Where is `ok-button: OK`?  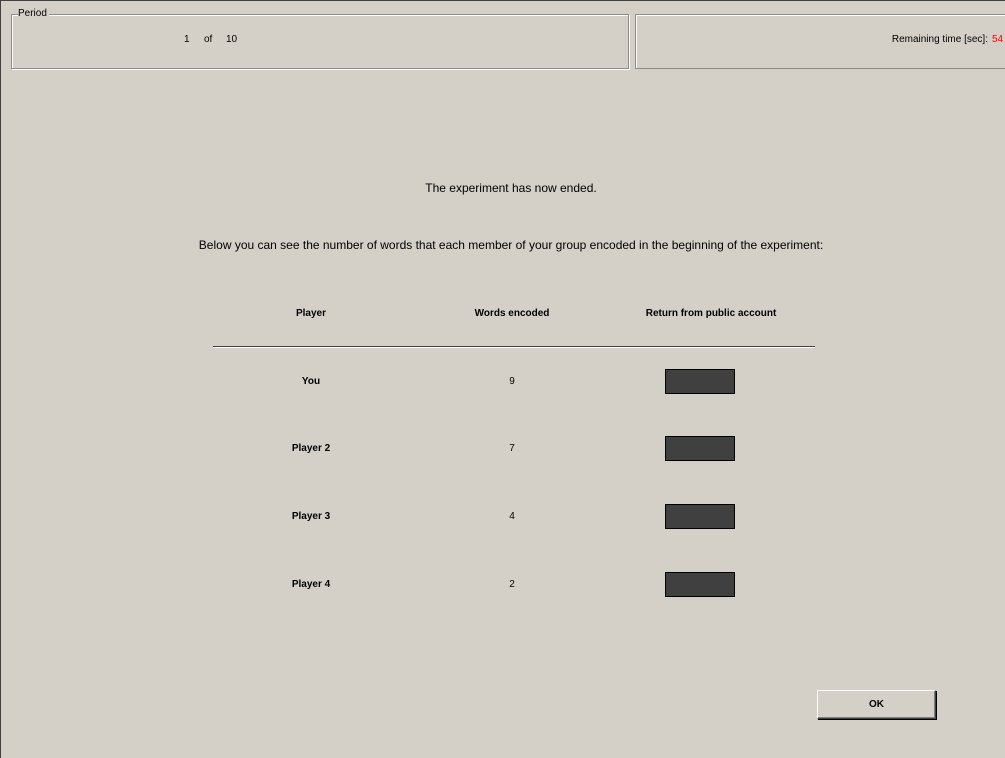 ok-button: OK is located at coordinates (876, 704).